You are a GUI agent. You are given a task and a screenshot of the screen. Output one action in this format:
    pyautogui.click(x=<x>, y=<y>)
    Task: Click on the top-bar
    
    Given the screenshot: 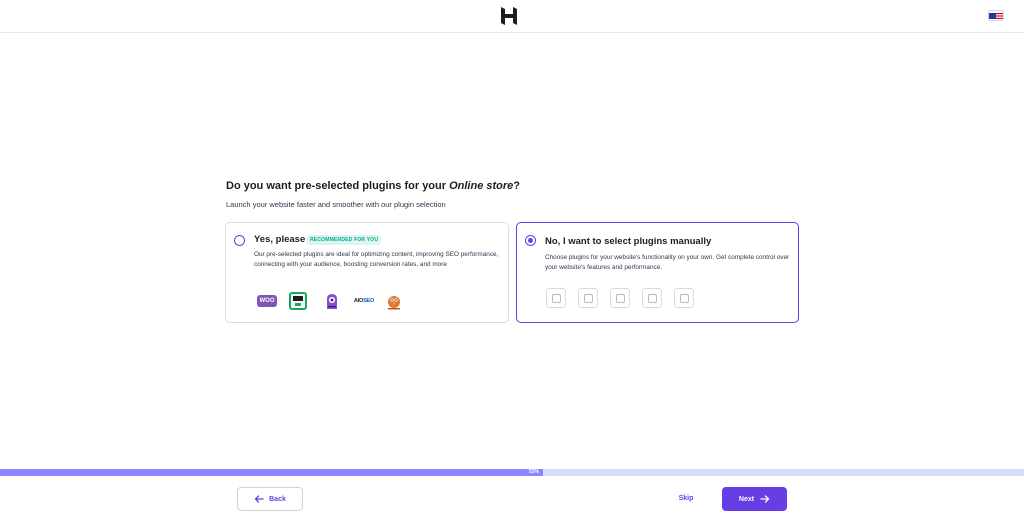 What is the action you would take?
    pyautogui.click(x=512, y=16)
    